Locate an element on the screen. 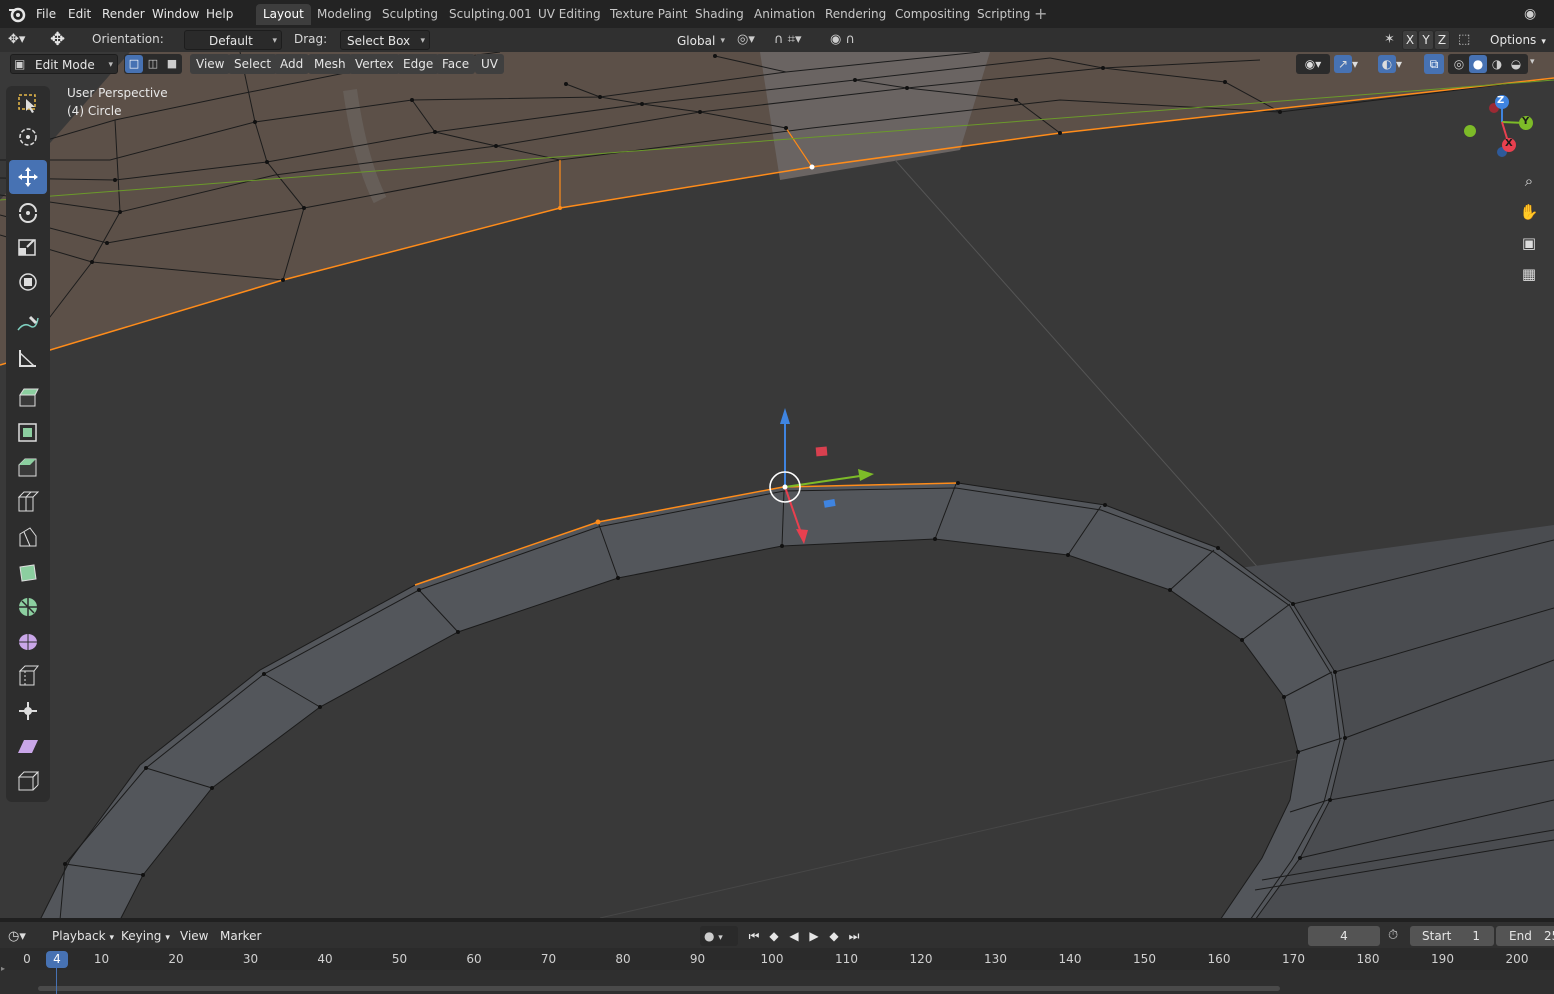 This screenshot has height=994, width=1554. add-workspace-icon: + is located at coordinates (1042, 14).